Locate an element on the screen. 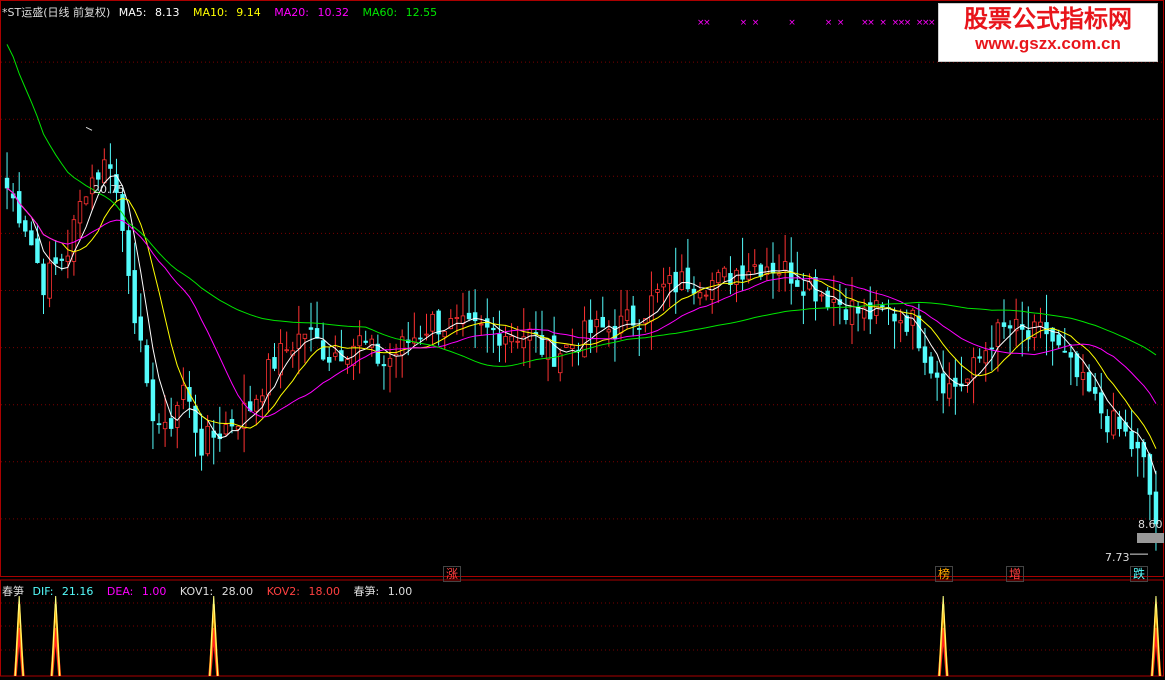 The height and width of the screenshot is (680, 1165). watermark-url: www.gszx.com.cn is located at coordinates (1048, 43).